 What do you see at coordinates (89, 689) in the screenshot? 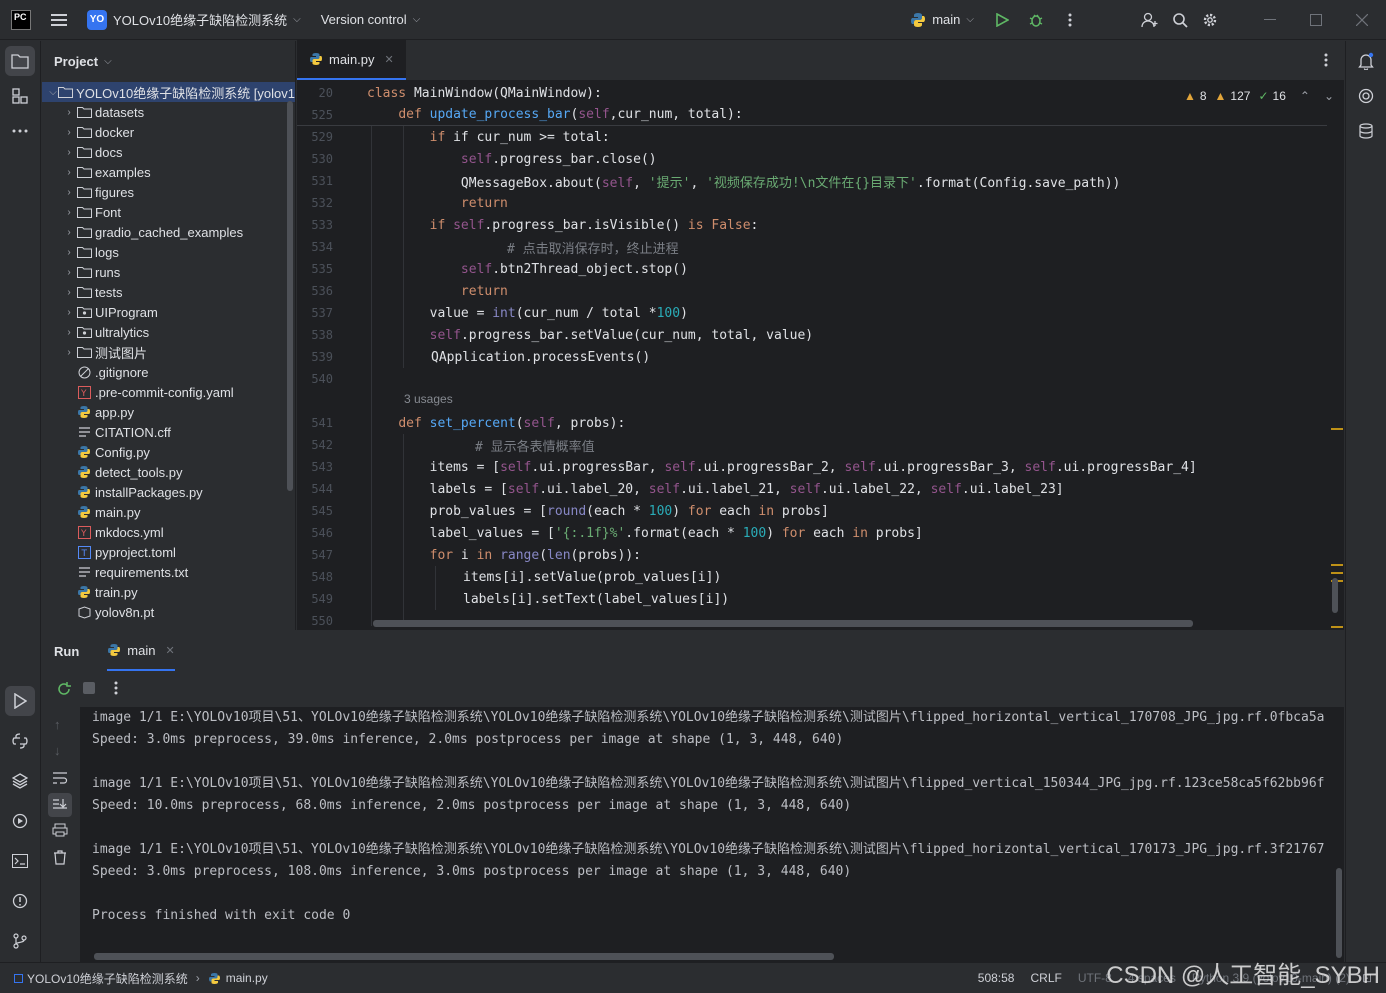
I see `stop-icon` at bounding box center [89, 689].